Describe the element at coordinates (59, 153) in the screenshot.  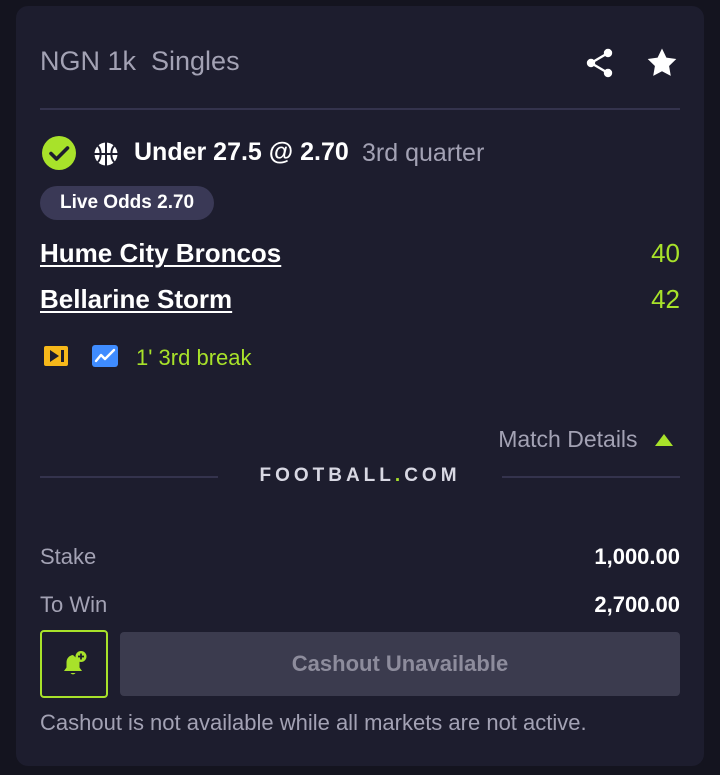
I see `check-circle-icon` at that location.